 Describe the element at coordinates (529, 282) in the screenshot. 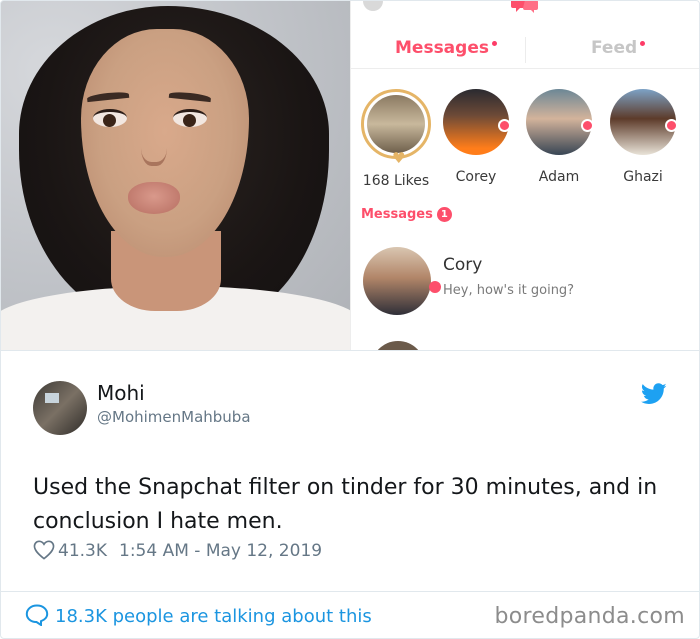

I see `conversation-row: Cory Hey, how's it going?` at that location.